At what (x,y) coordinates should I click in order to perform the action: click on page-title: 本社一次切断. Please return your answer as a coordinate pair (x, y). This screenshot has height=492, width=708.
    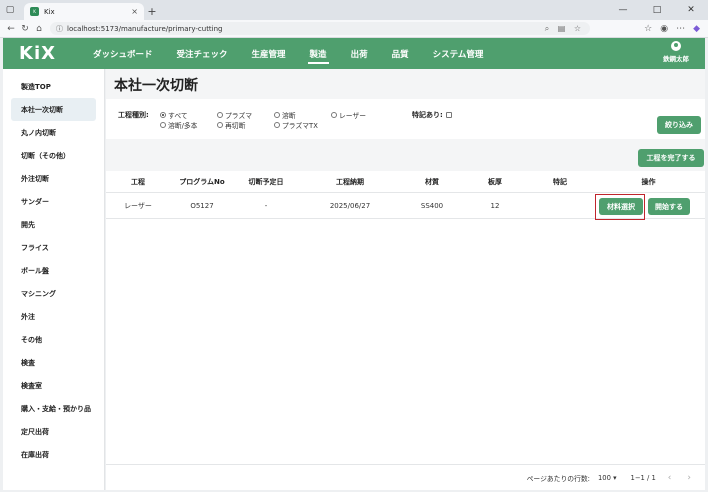
    Looking at the image, I should click on (156, 86).